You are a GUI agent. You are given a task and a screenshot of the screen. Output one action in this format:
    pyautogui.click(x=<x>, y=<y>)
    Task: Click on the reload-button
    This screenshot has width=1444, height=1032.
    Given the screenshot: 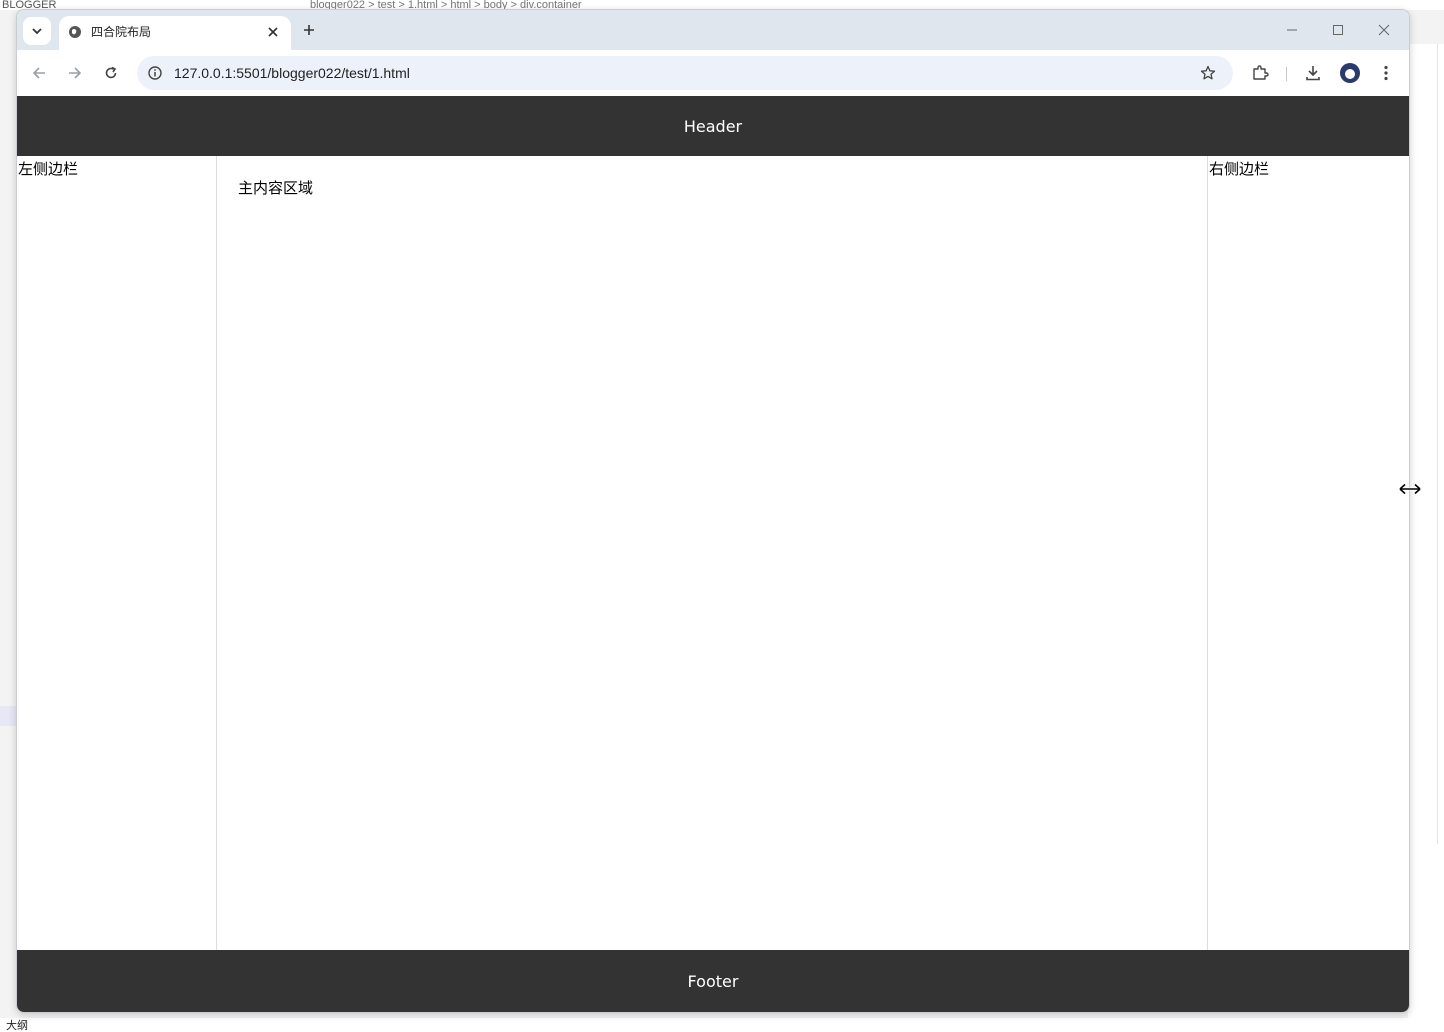 What is the action you would take?
    pyautogui.click(x=111, y=73)
    